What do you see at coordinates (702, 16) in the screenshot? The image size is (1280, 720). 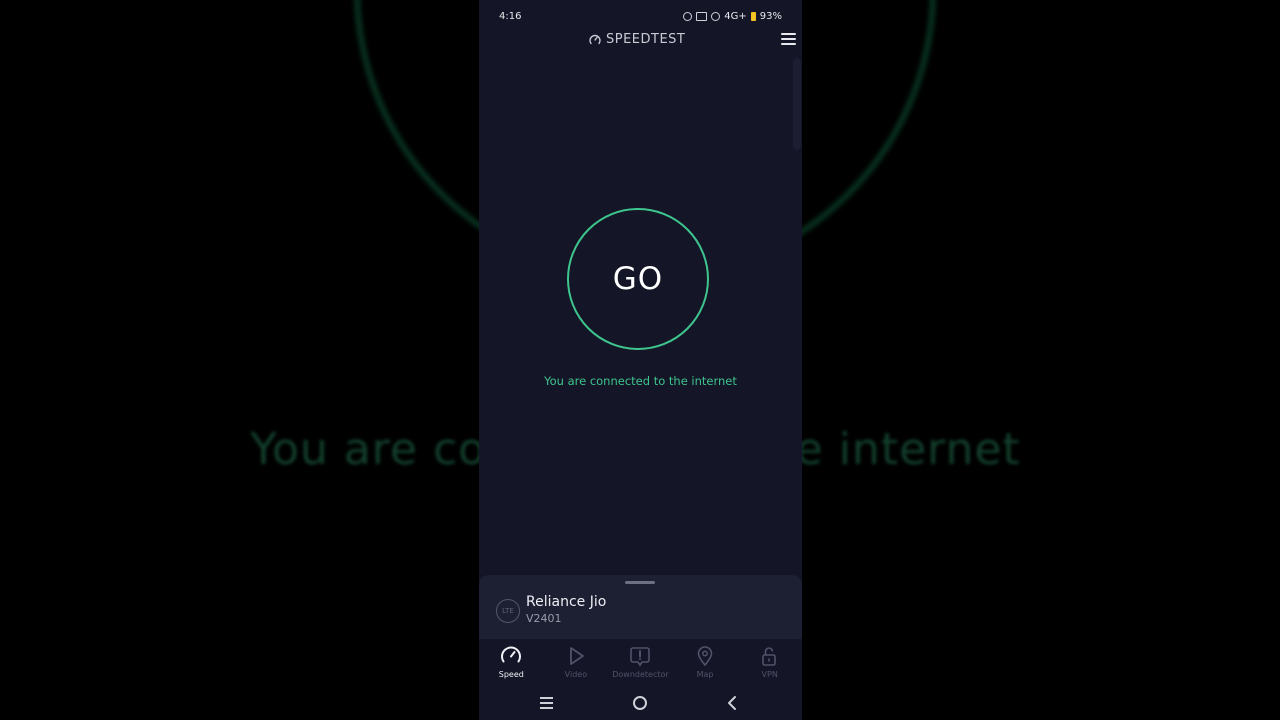 I see `cast-icon` at bounding box center [702, 16].